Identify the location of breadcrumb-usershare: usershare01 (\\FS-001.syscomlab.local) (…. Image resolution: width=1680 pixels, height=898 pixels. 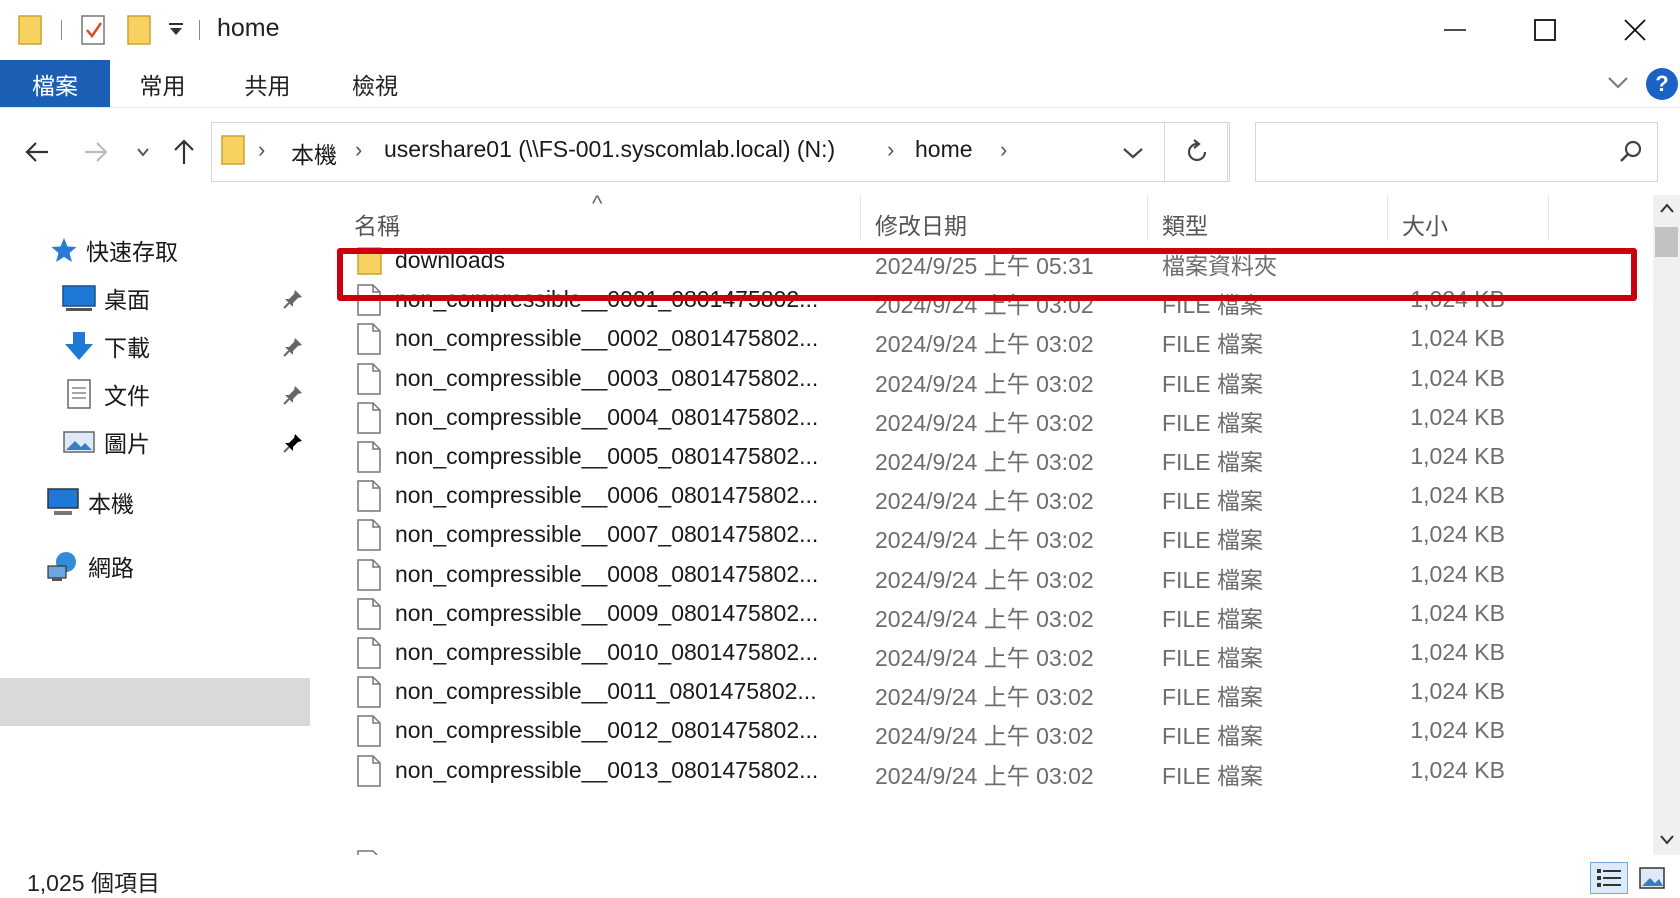
(609, 149).